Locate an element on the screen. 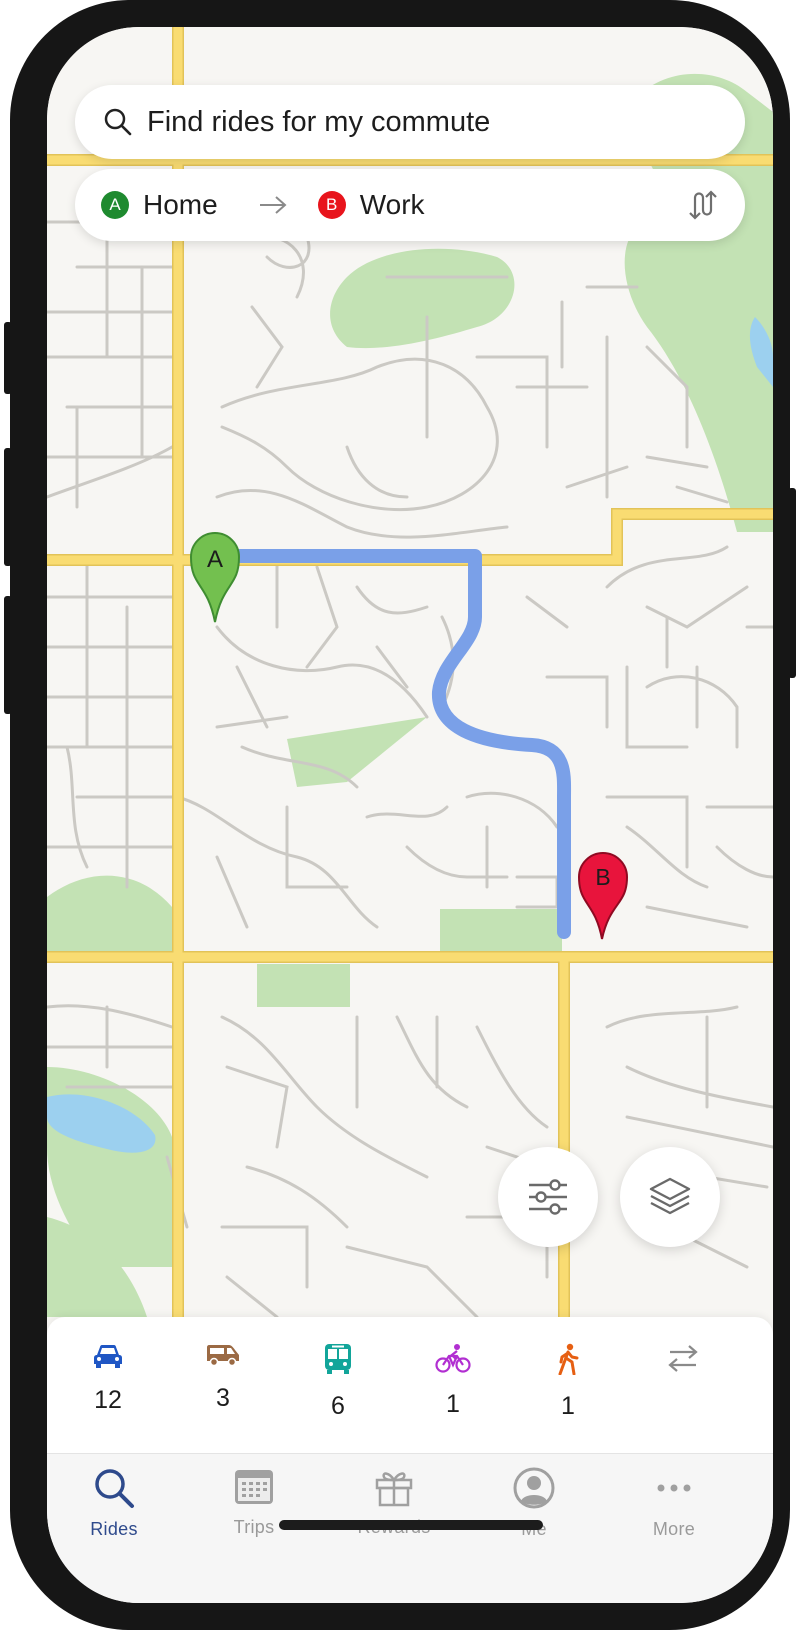 This screenshot has height=1630, width=800. mode-van: 3 is located at coordinates (223, 1378).